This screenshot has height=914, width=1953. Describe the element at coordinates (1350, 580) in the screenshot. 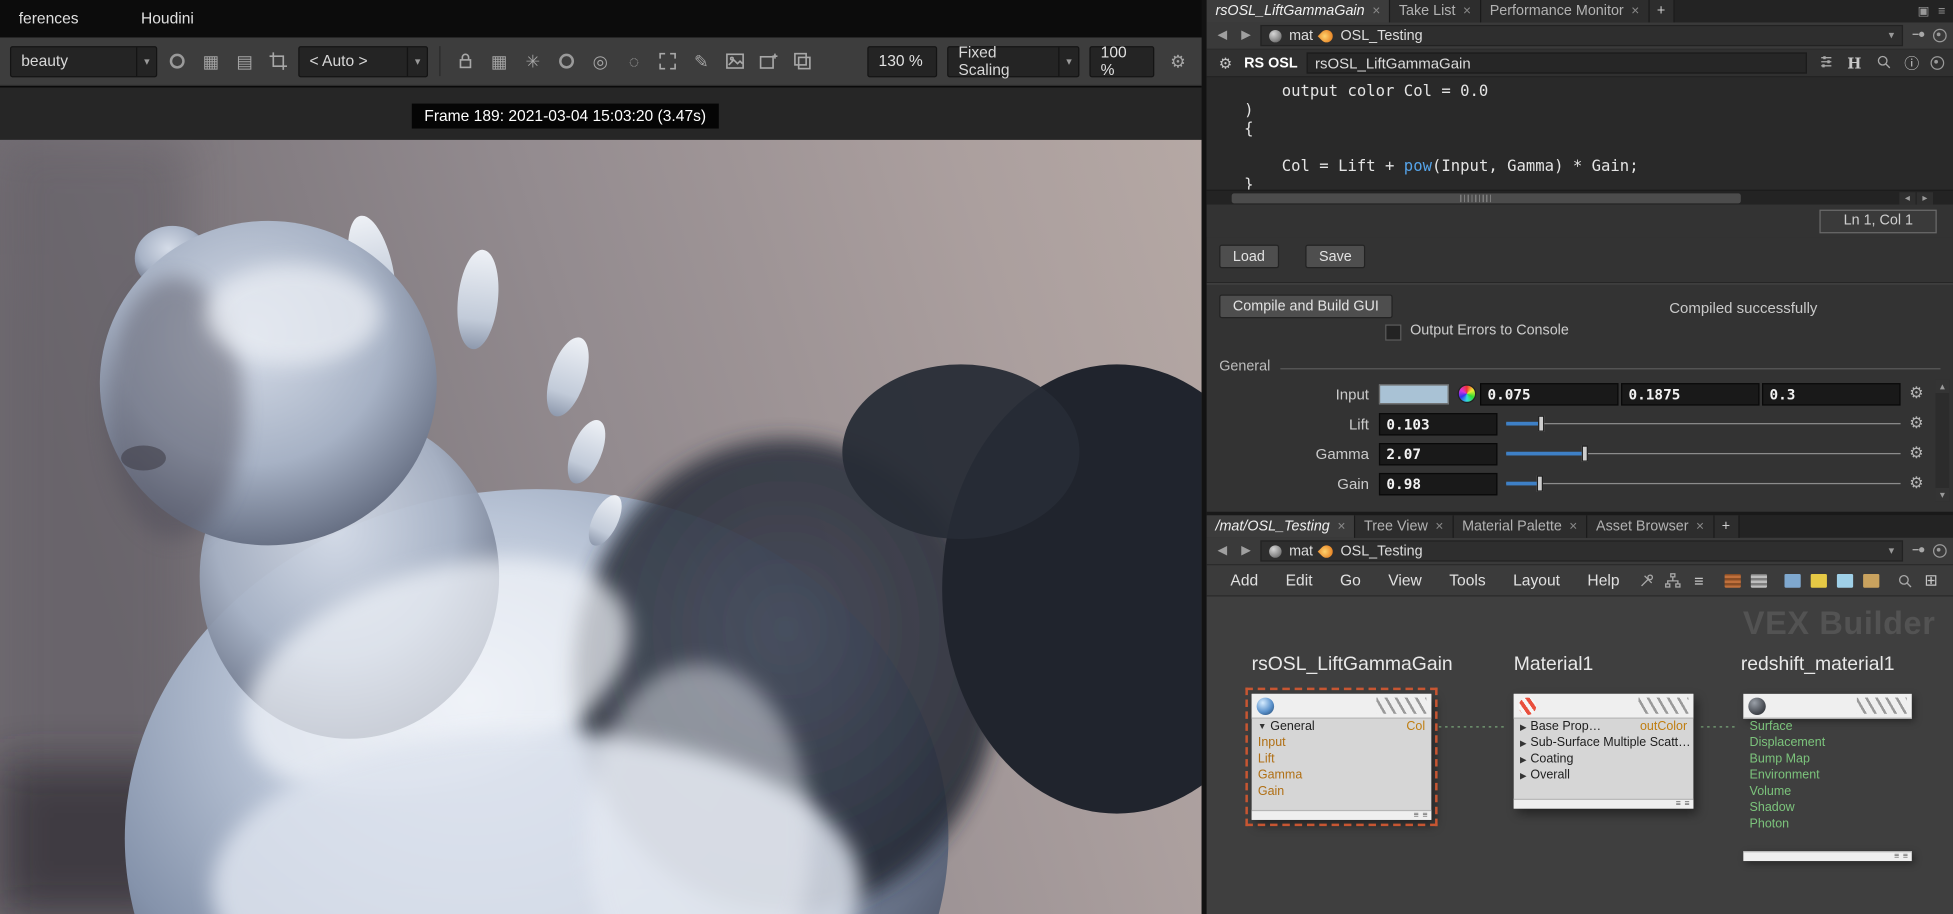

I see `menu-go: Go` at that location.